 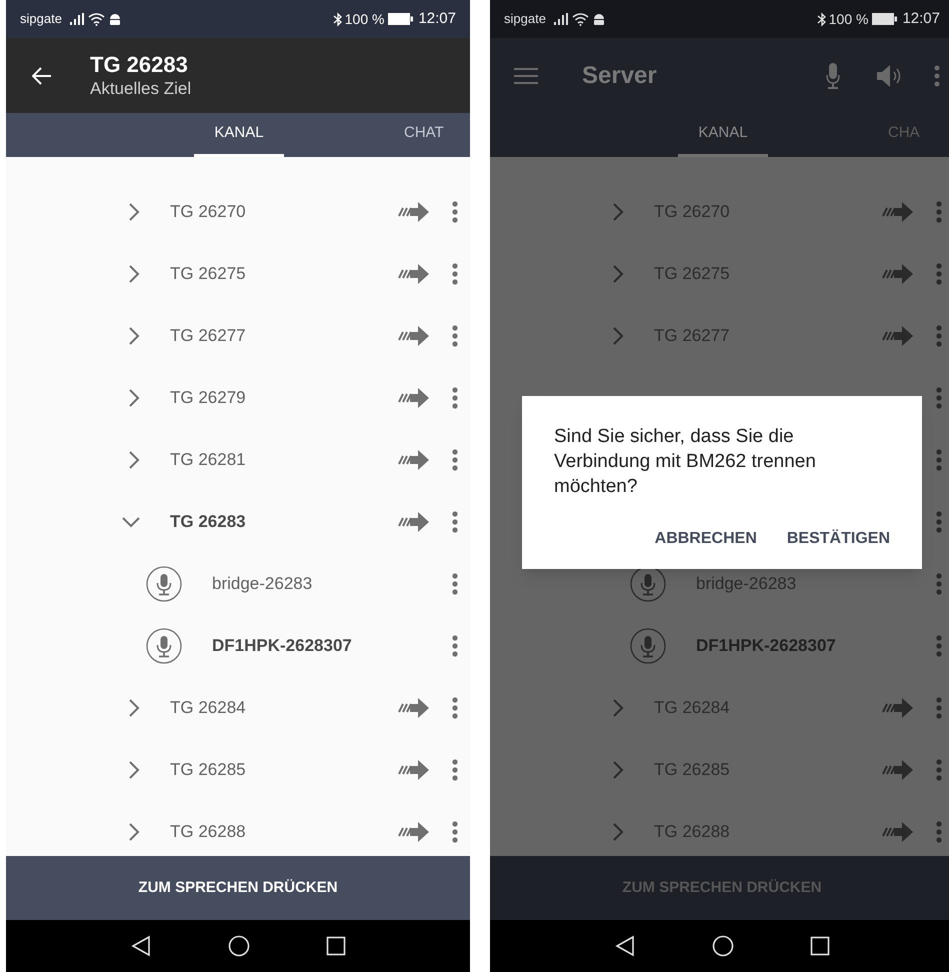 I want to click on talkgroup-label: TG 26277, so click(x=283, y=336).